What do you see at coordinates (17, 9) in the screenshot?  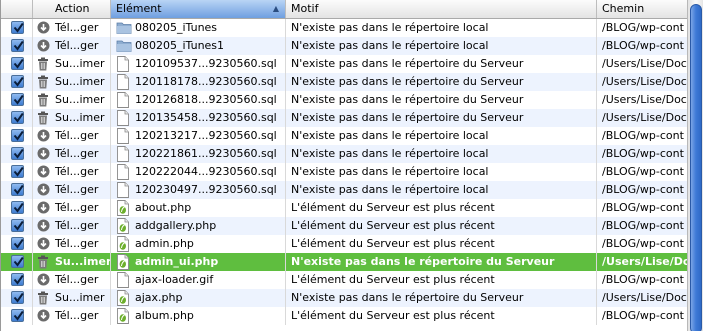 I see `header-checkbox-column` at bounding box center [17, 9].